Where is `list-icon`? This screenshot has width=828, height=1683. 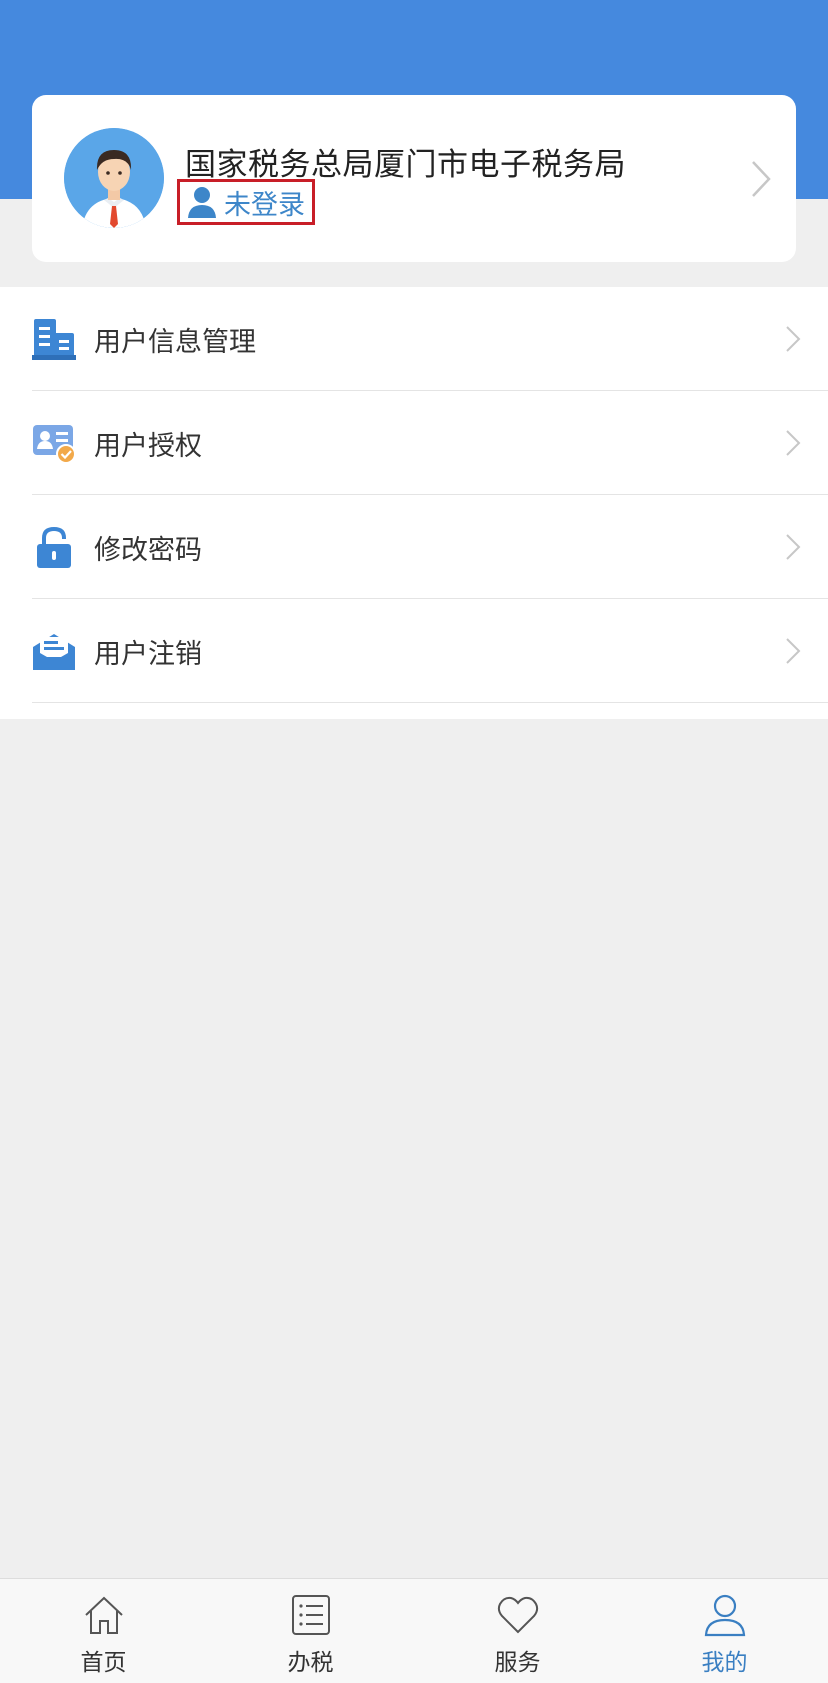 list-icon is located at coordinates (311, 1615).